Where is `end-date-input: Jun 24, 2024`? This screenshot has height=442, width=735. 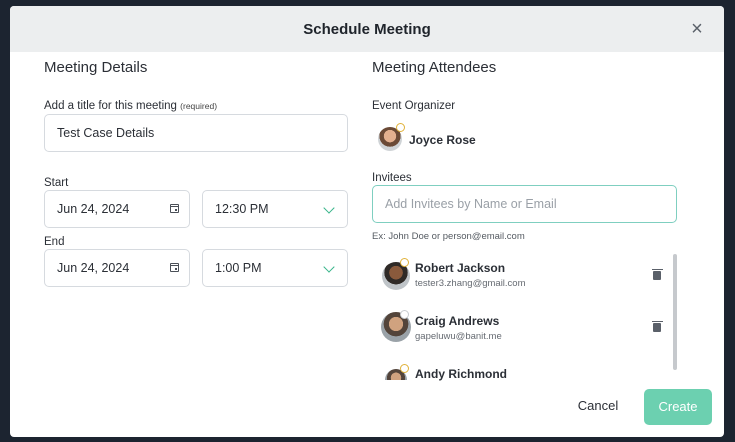
end-date-input: Jun 24, 2024 is located at coordinates (117, 268).